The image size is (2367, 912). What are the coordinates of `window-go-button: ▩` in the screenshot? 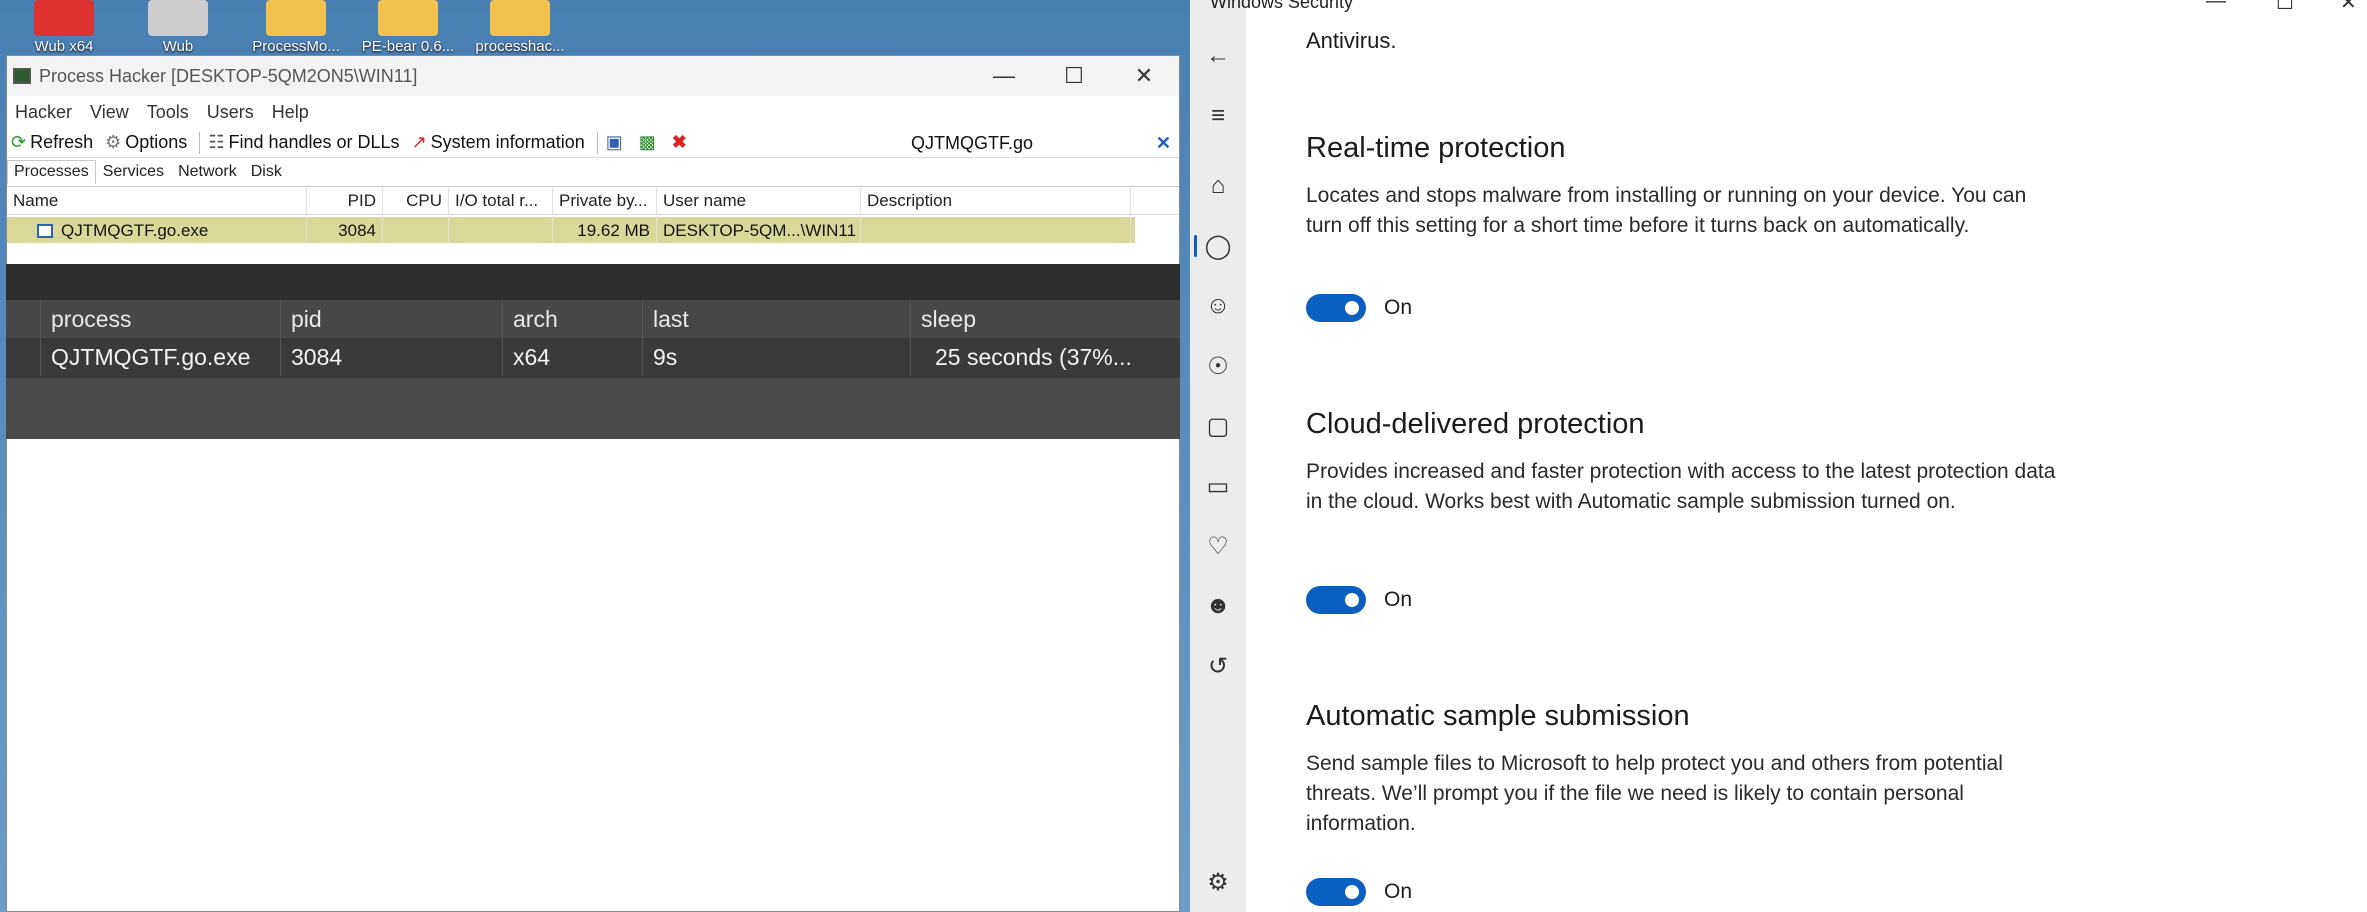 It's located at (651, 142).